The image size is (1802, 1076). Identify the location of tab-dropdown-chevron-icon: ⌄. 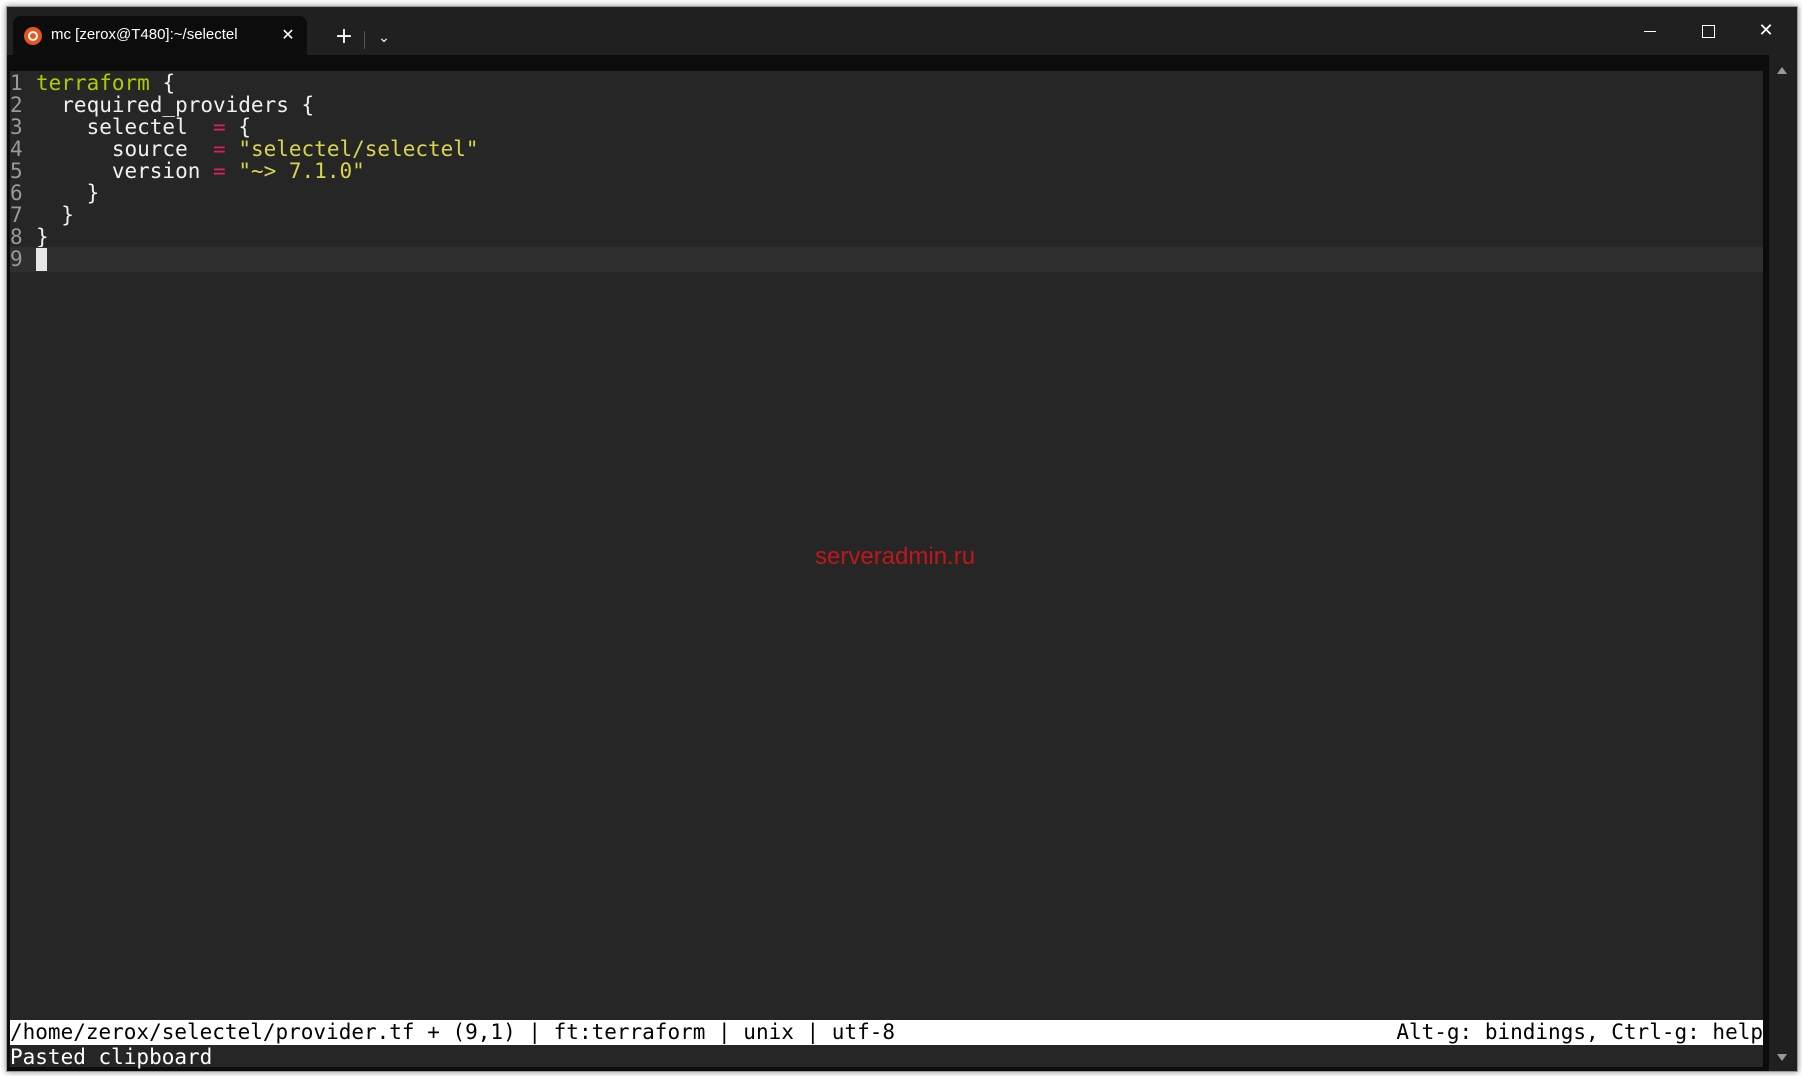
(384, 38).